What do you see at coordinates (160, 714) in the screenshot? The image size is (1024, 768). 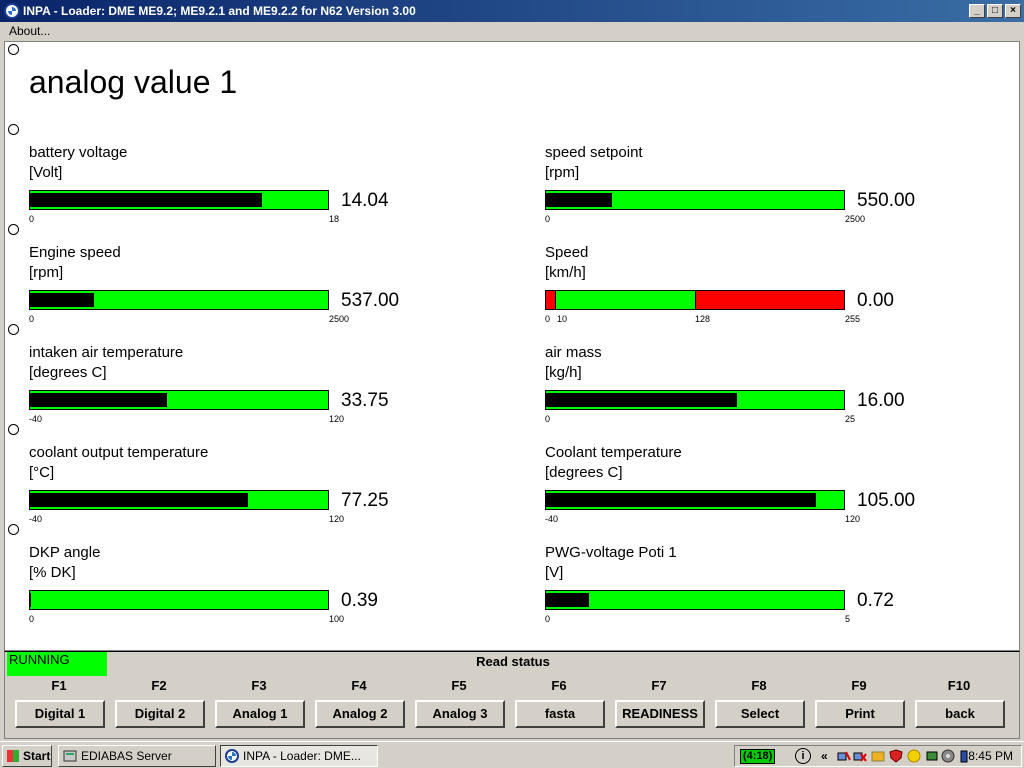 I see `digital-2-button: Digital 2` at bounding box center [160, 714].